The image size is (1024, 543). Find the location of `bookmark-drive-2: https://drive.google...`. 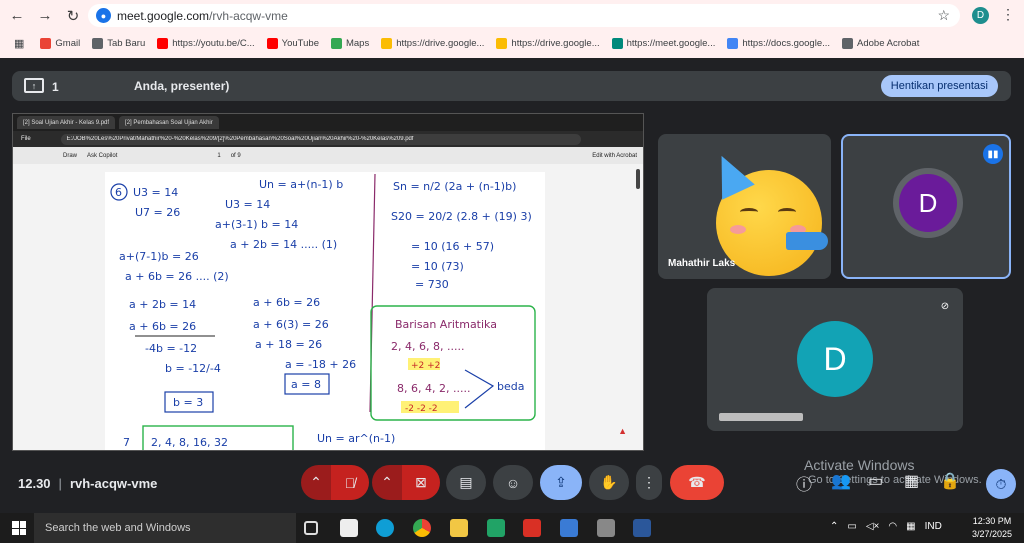

bookmark-drive-2: https://drive.google... is located at coordinates (548, 43).